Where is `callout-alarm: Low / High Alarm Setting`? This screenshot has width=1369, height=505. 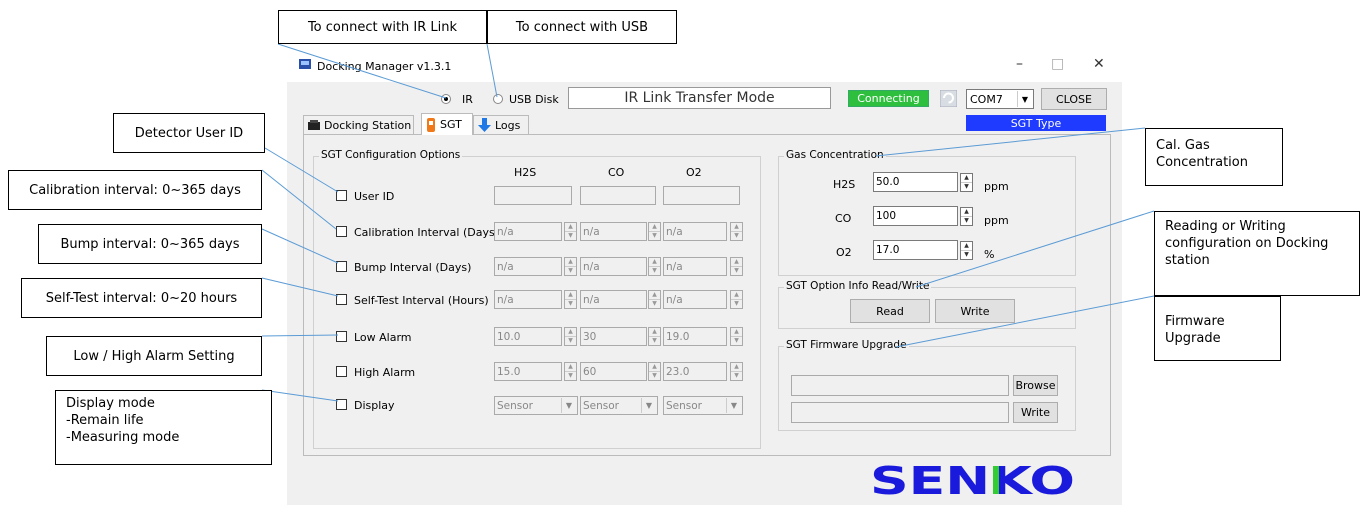 callout-alarm: Low / High Alarm Setting is located at coordinates (154, 356).